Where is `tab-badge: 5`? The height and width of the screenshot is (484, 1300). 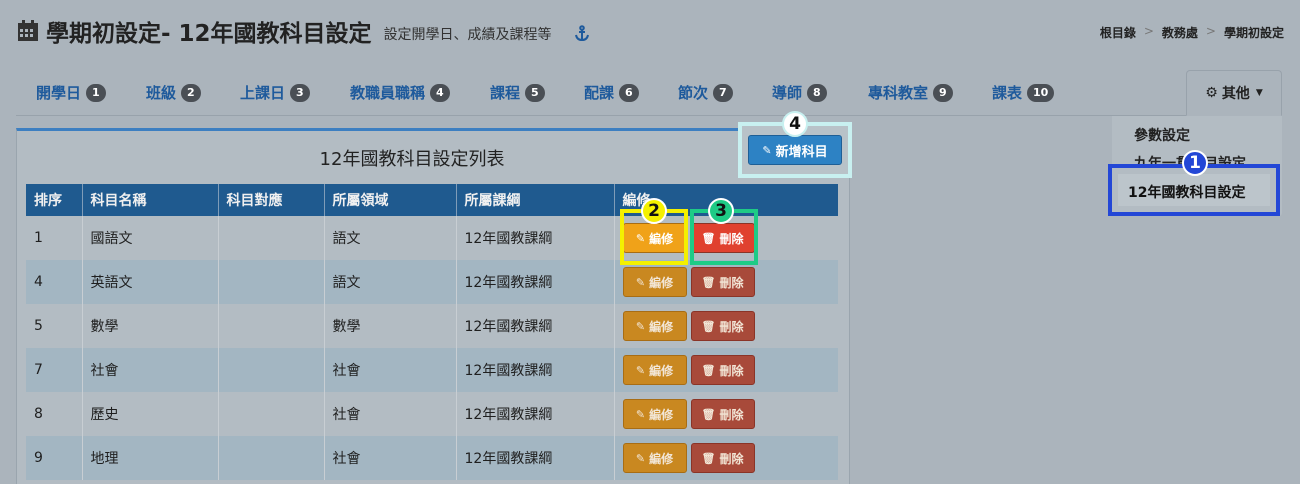
tab-badge: 5 is located at coordinates (535, 92).